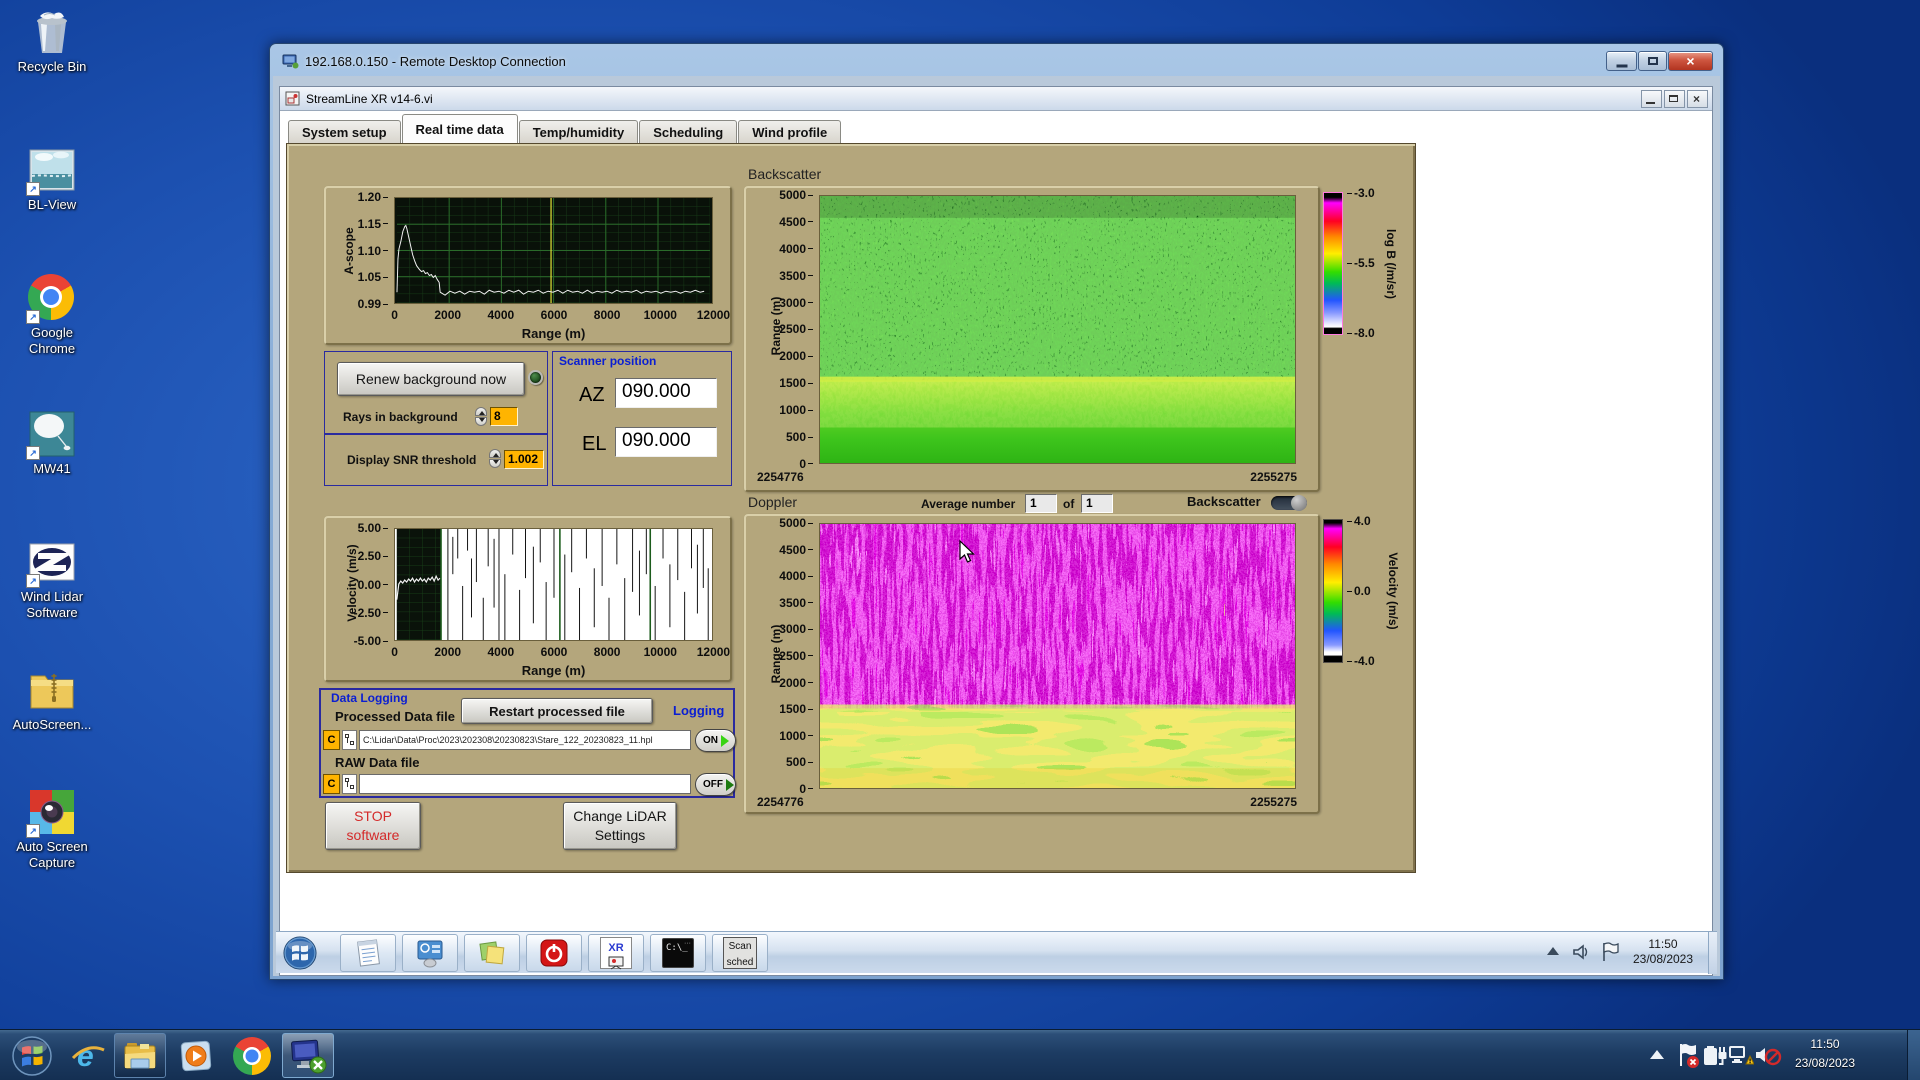 Image resolution: width=1920 pixels, height=1080 pixels. What do you see at coordinates (344, 131) in the screenshot?
I see `tab-system-setup: System setup` at bounding box center [344, 131].